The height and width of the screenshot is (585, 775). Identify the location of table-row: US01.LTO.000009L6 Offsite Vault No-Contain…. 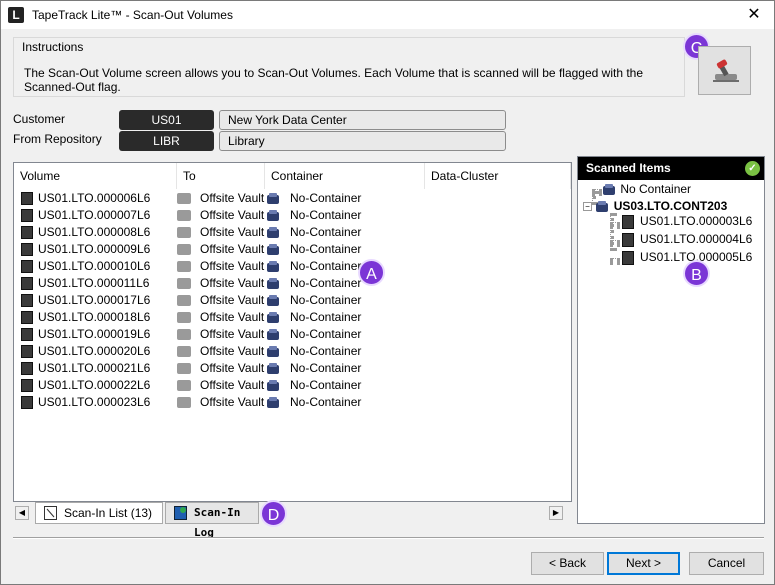
(292, 249).